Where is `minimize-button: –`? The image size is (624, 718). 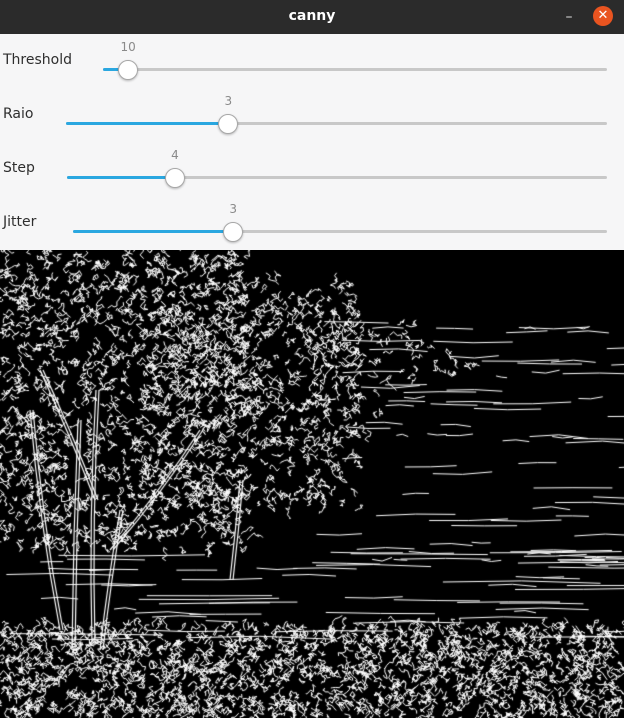 minimize-button: – is located at coordinates (569, 17).